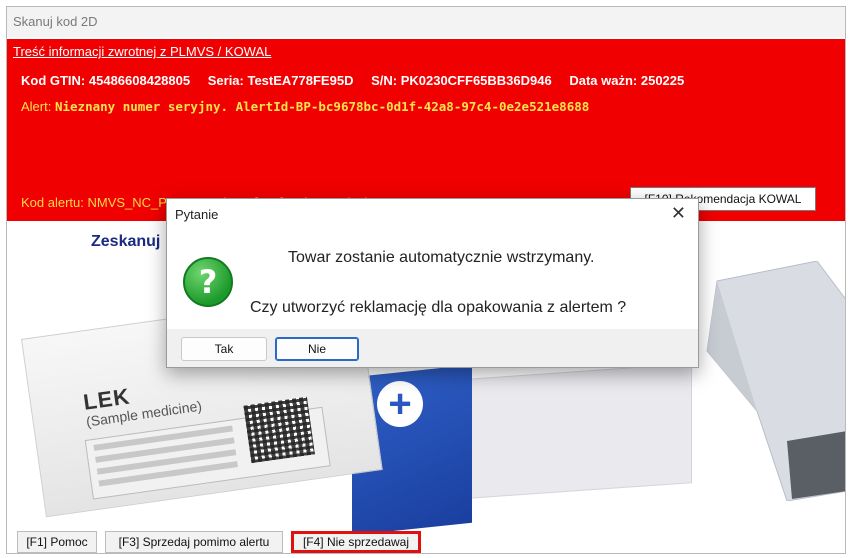  Describe the element at coordinates (279, 430) in the screenshot. I see `datamatrix-code` at that location.